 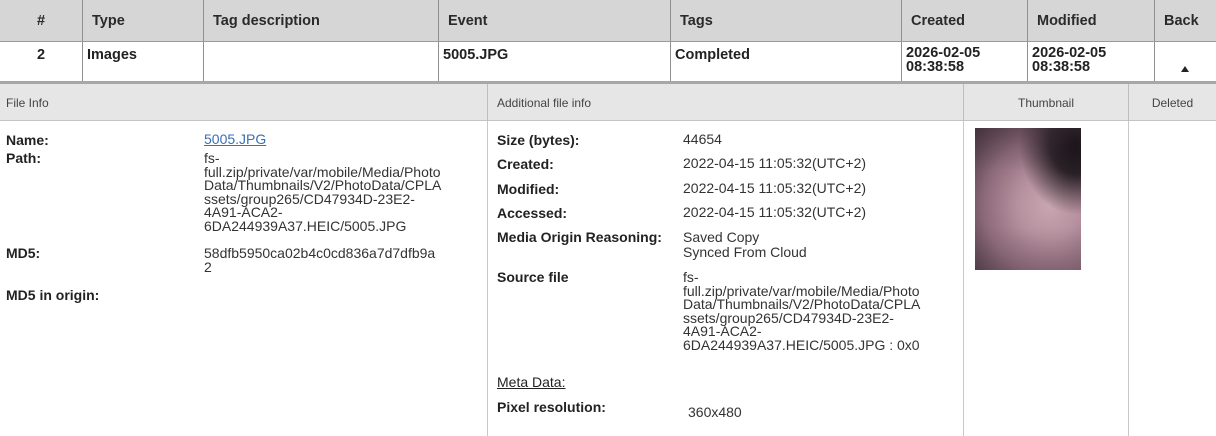 I want to click on md5-line: 2, so click(x=208, y=266).